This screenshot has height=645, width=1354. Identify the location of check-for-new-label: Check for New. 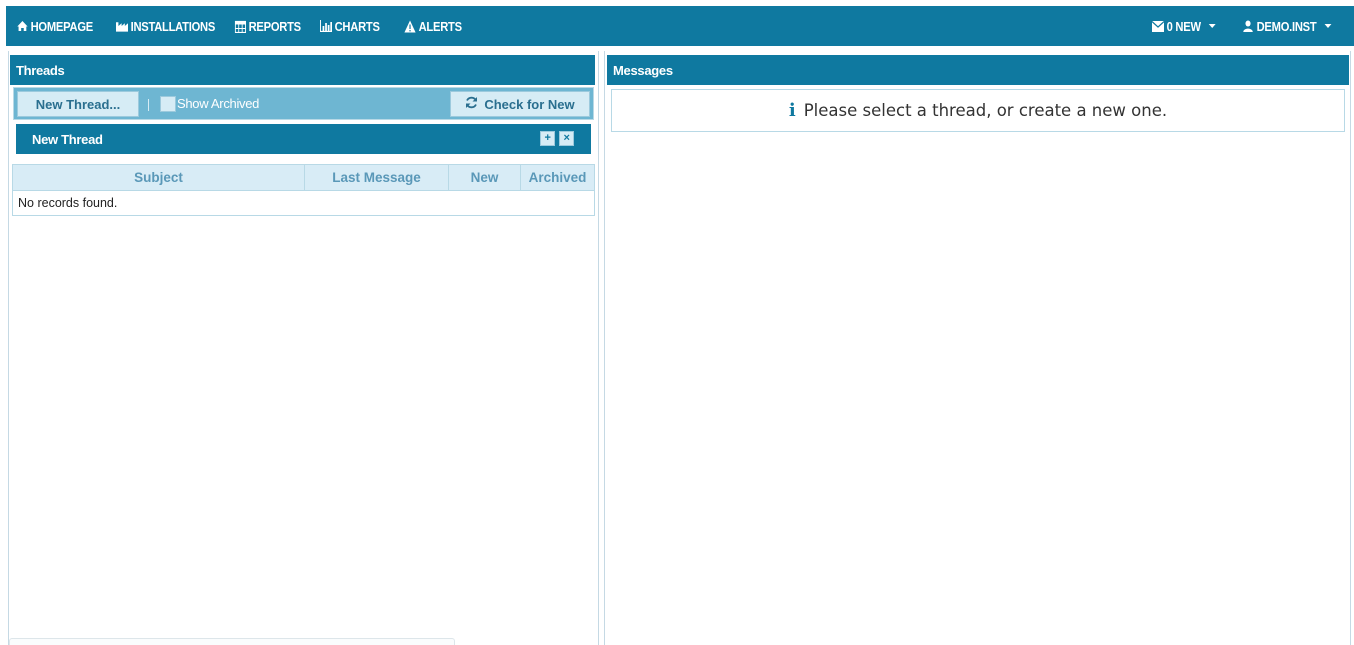
(529, 104).